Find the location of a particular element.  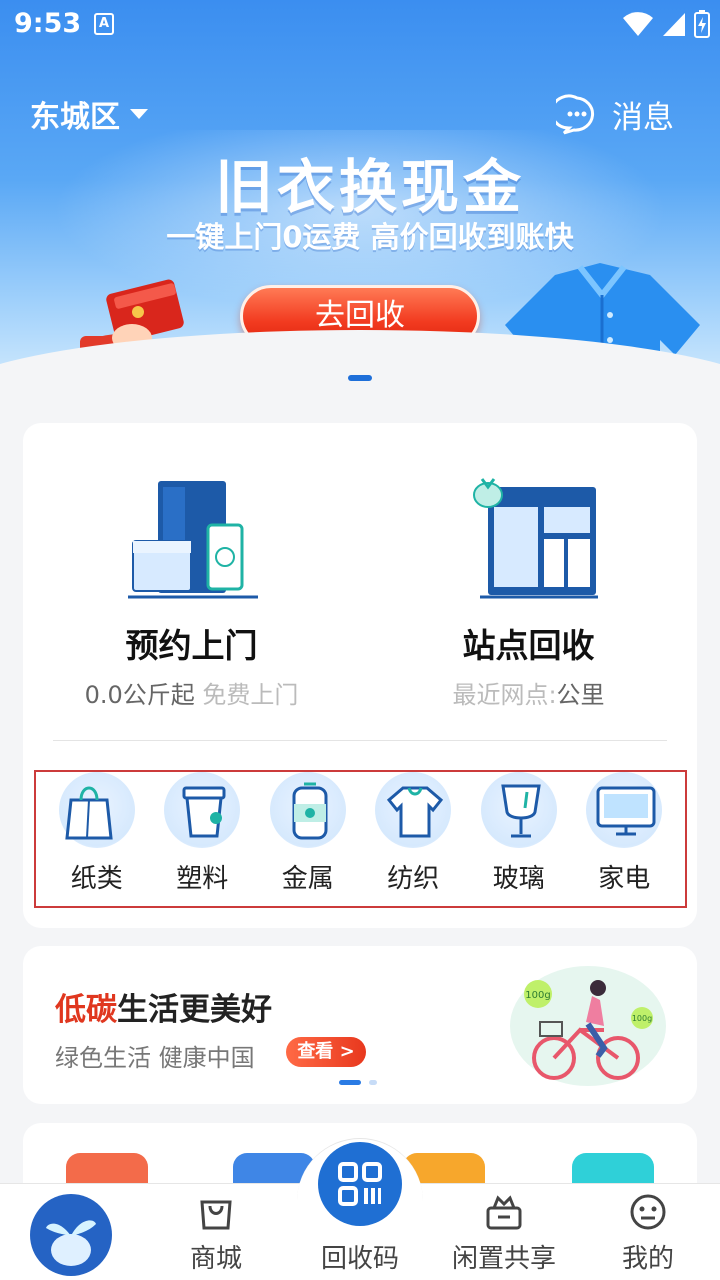

promo-badge-2: 100g is located at coordinates (642, 1018).